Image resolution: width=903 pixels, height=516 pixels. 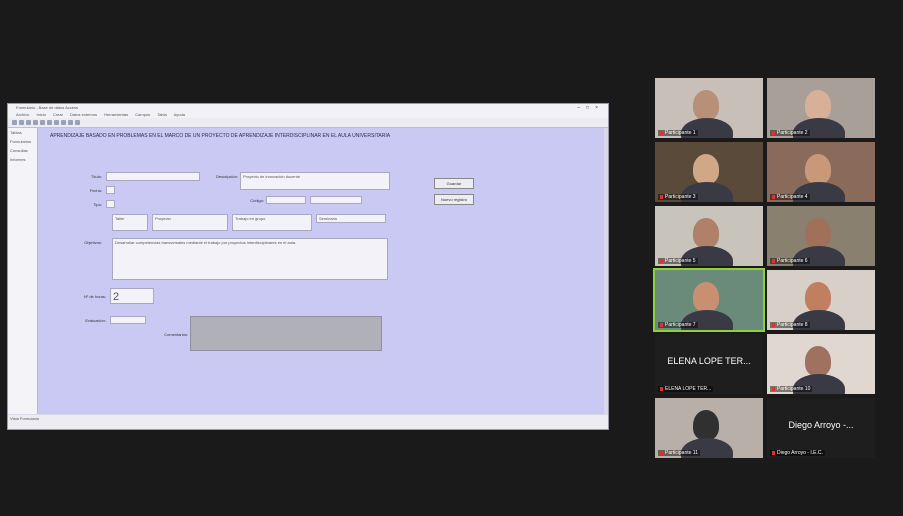 What do you see at coordinates (142, 114) in the screenshot?
I see `menu-item: Campos` at bounding box center [142, 114].